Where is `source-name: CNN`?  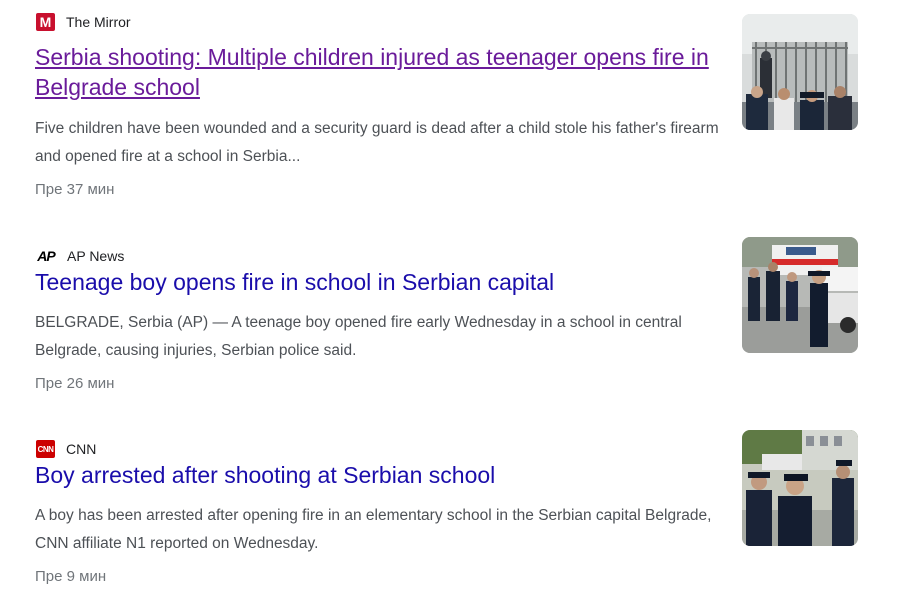
source-name: CNN is located at coordinates (81, 449).